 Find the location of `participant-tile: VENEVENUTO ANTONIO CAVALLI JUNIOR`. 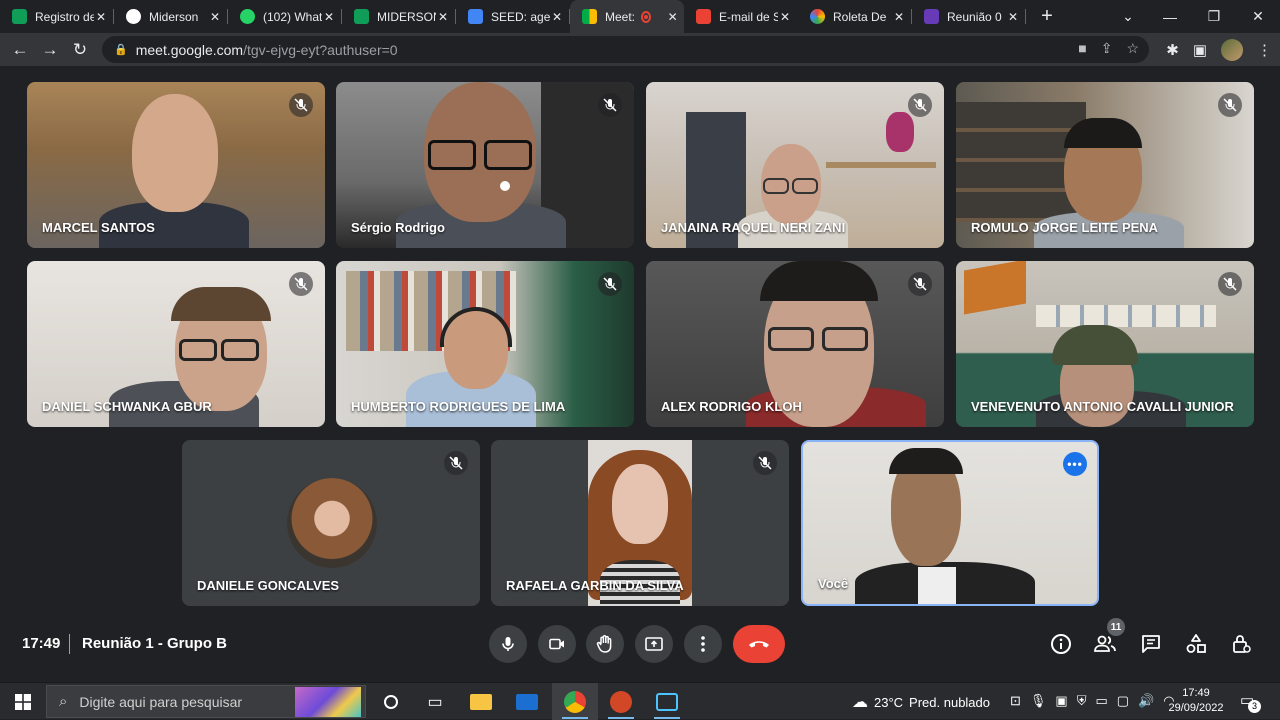

participant-tile: VENEVENUTO ANTONIO CAVALLI JUNIOR is located at coordinates (1105, 344).